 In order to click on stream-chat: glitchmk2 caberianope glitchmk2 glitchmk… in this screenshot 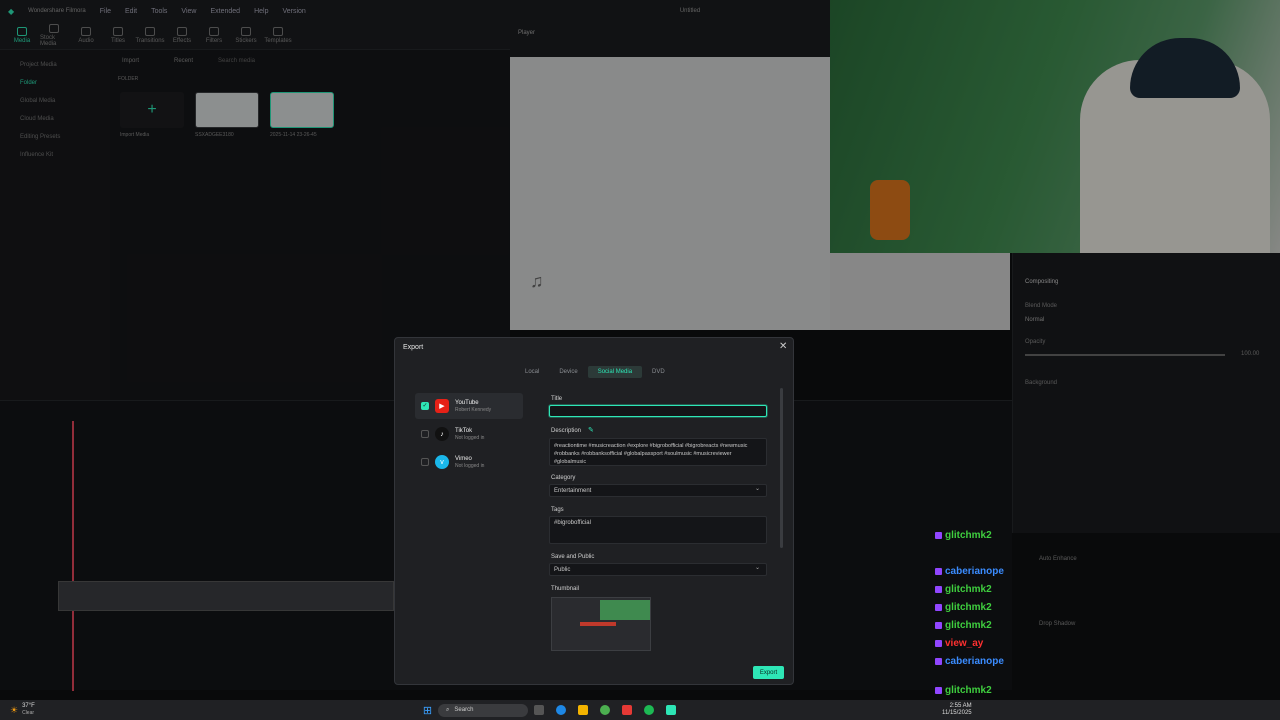, I will do `click(995, 622)`.